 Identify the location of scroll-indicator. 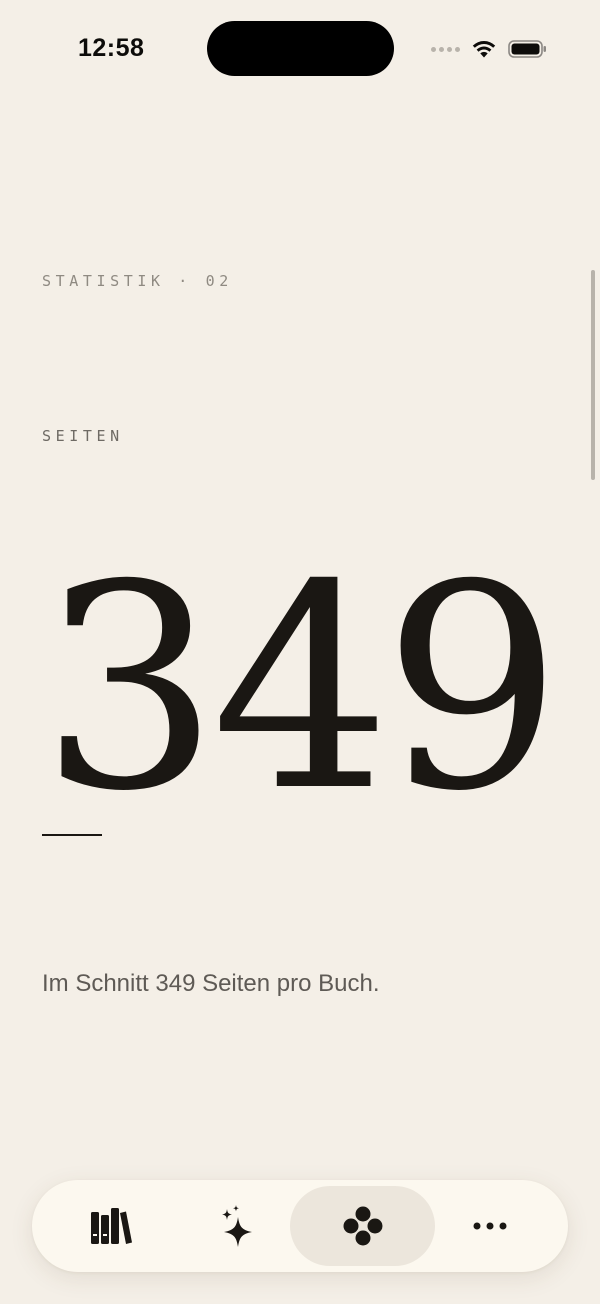
(593, 375).